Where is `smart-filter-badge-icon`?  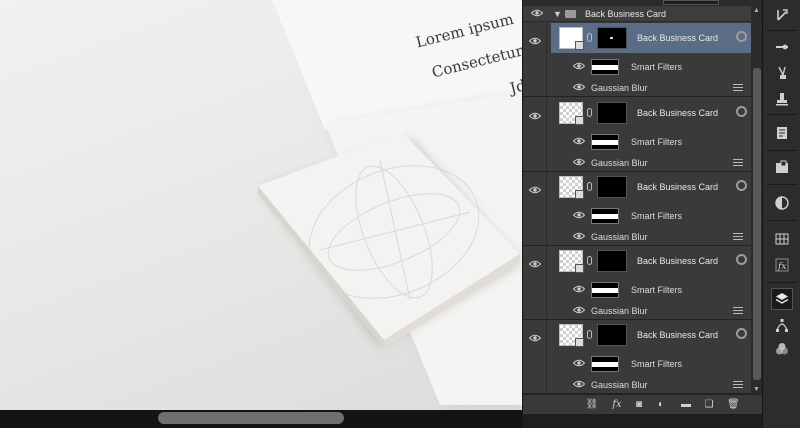 smart-filter-badge-icon is located at coordinates (741, 111).